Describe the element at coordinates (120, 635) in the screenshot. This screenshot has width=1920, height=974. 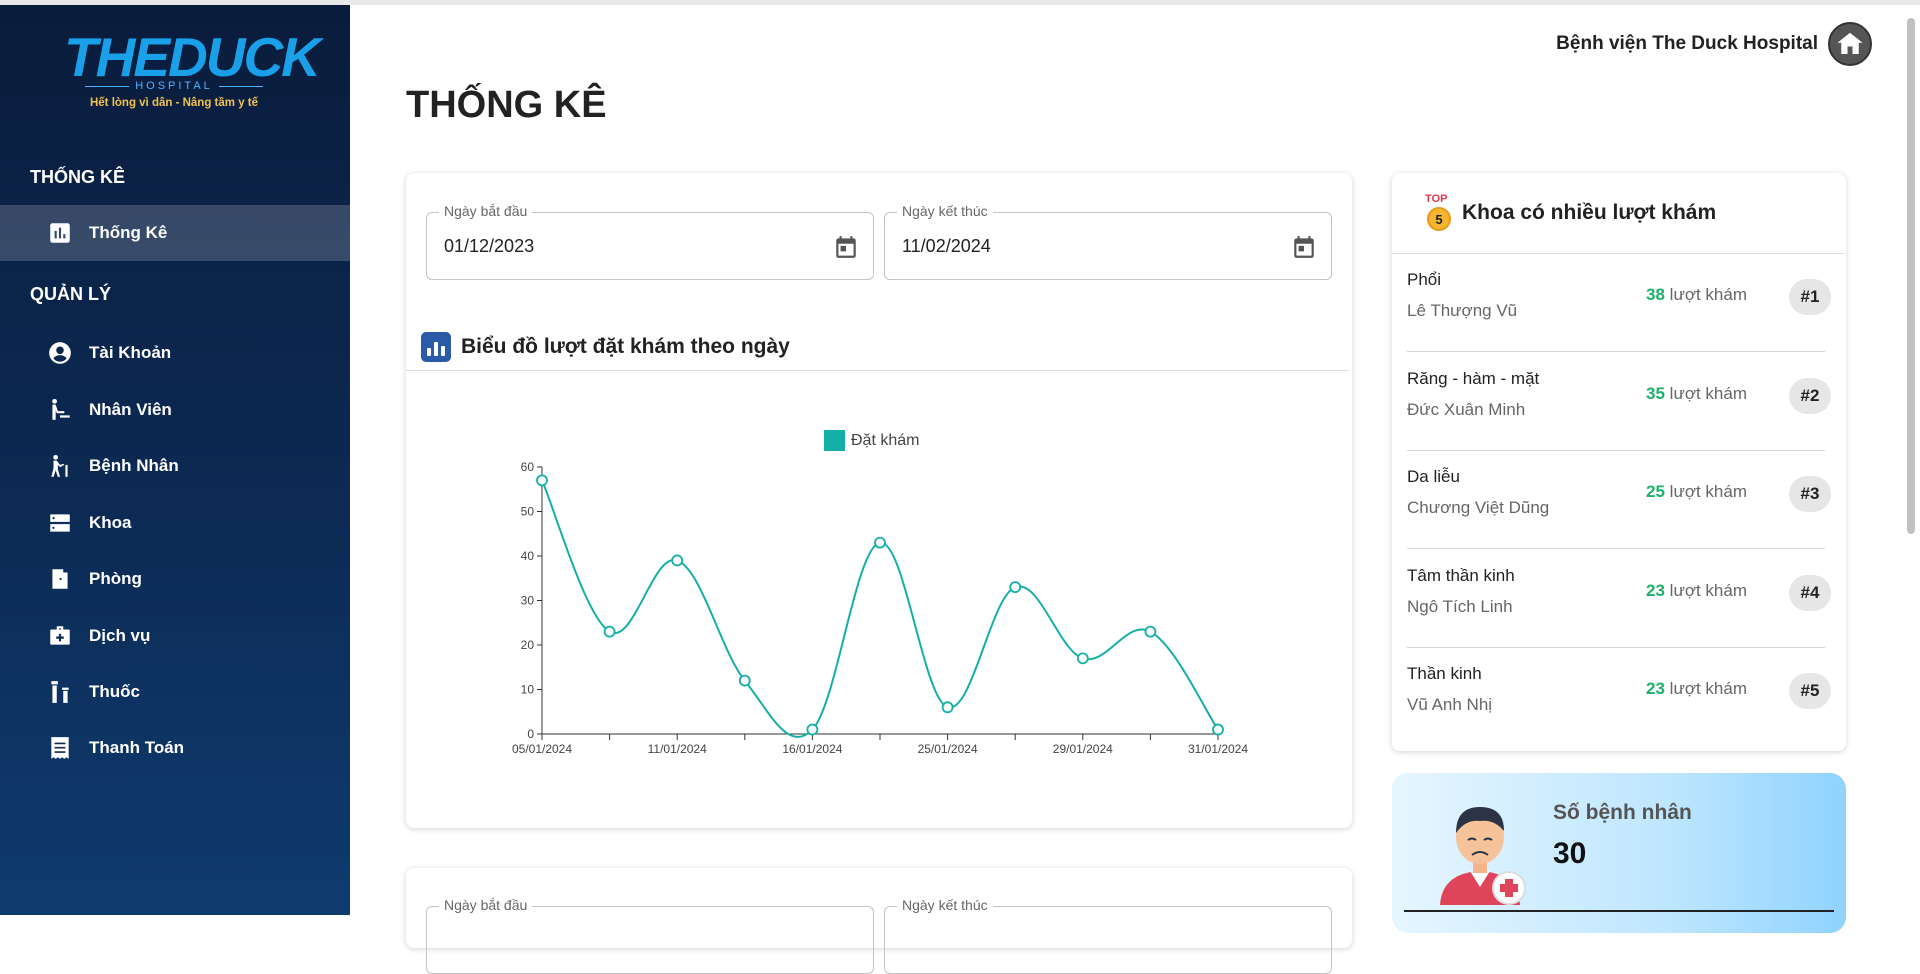
I see `sidebar-item-label: Dịch vụ` at that location.